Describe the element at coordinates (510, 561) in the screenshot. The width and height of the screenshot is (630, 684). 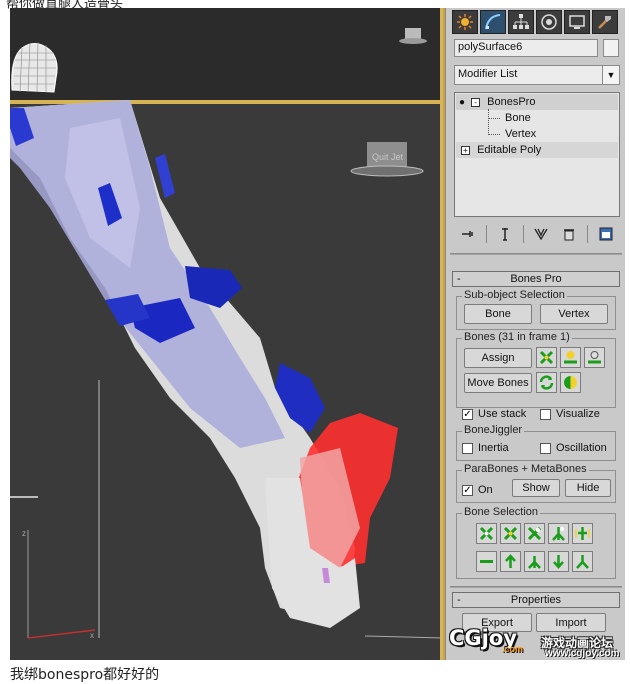
I see `select-parent-button` at that location.